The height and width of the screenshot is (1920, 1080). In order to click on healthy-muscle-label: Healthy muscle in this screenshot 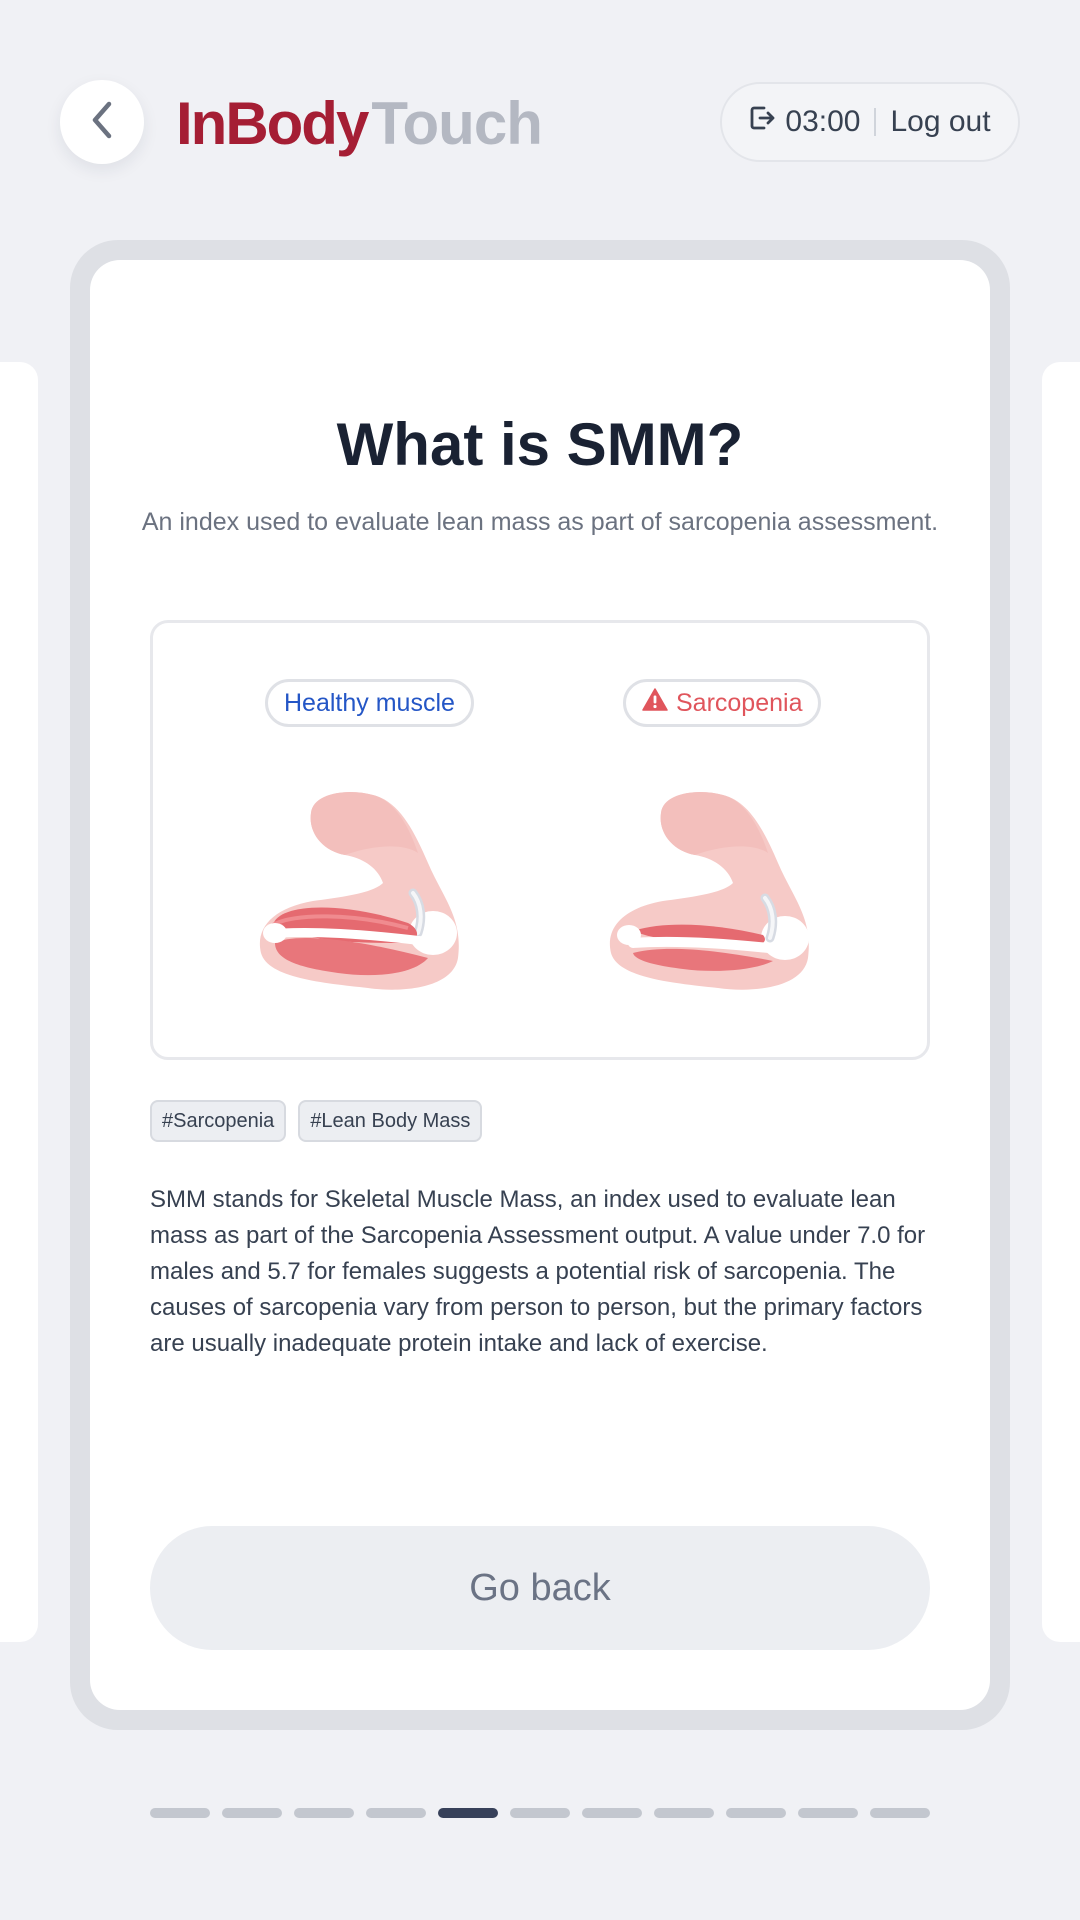, I will do `click(369, 702)`.